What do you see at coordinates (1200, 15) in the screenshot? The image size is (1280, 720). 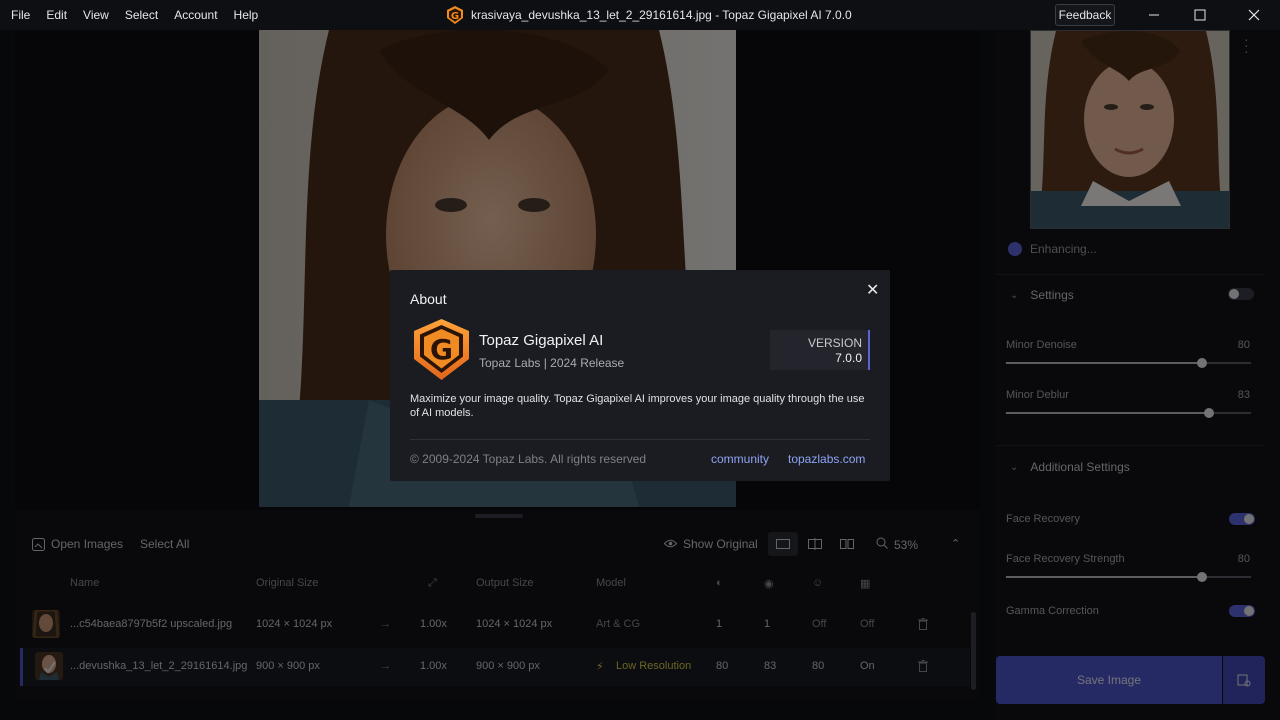 I see `maximize-icon` at bounding box center [1200, 15].